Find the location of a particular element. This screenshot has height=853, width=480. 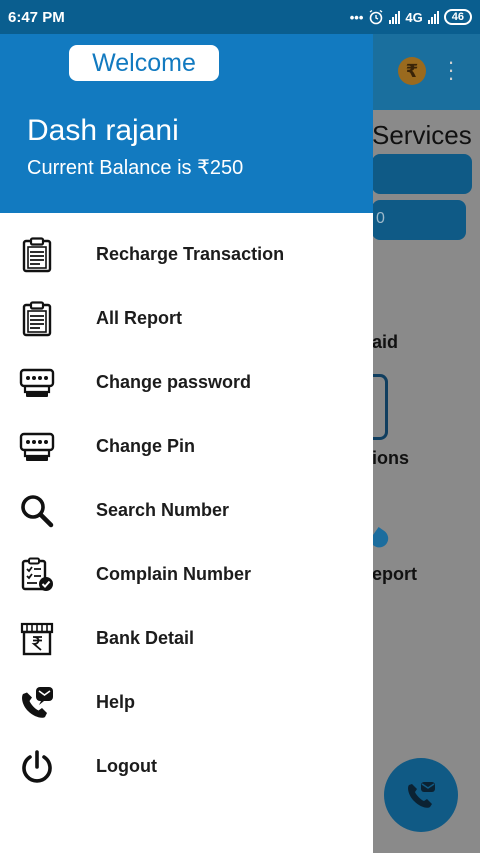

balance-value: 250 is located at coordinates (226, 168).